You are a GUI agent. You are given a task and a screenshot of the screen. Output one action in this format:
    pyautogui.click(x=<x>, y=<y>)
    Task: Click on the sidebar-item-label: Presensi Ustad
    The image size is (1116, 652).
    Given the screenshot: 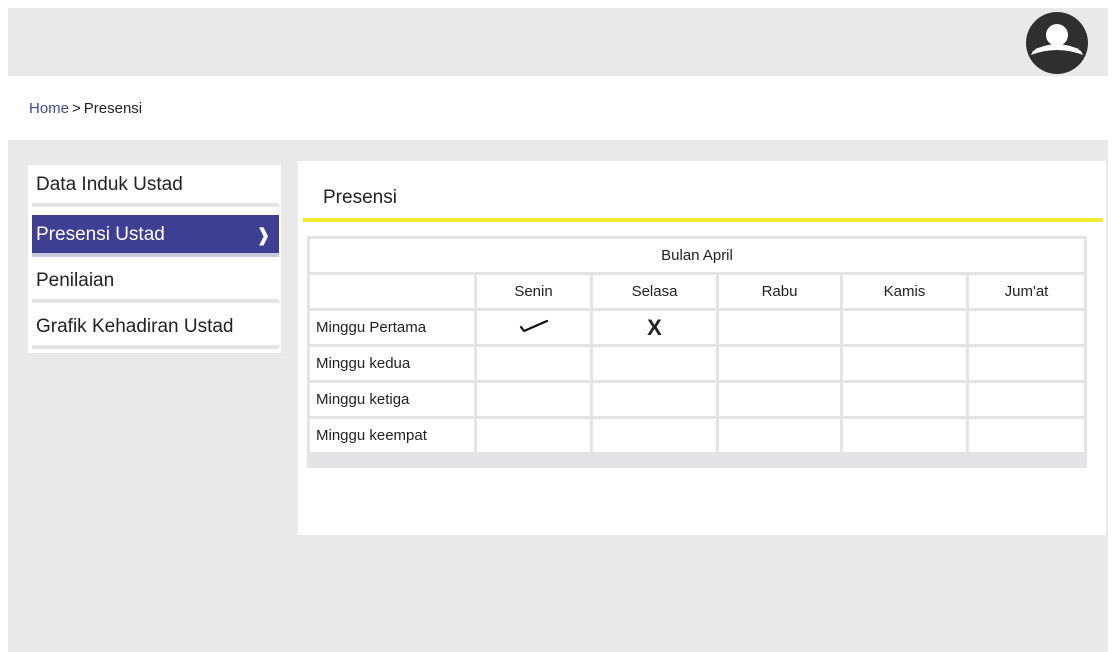 What is the action you would take?
    pyautogui.click(x=100, y=234)
    